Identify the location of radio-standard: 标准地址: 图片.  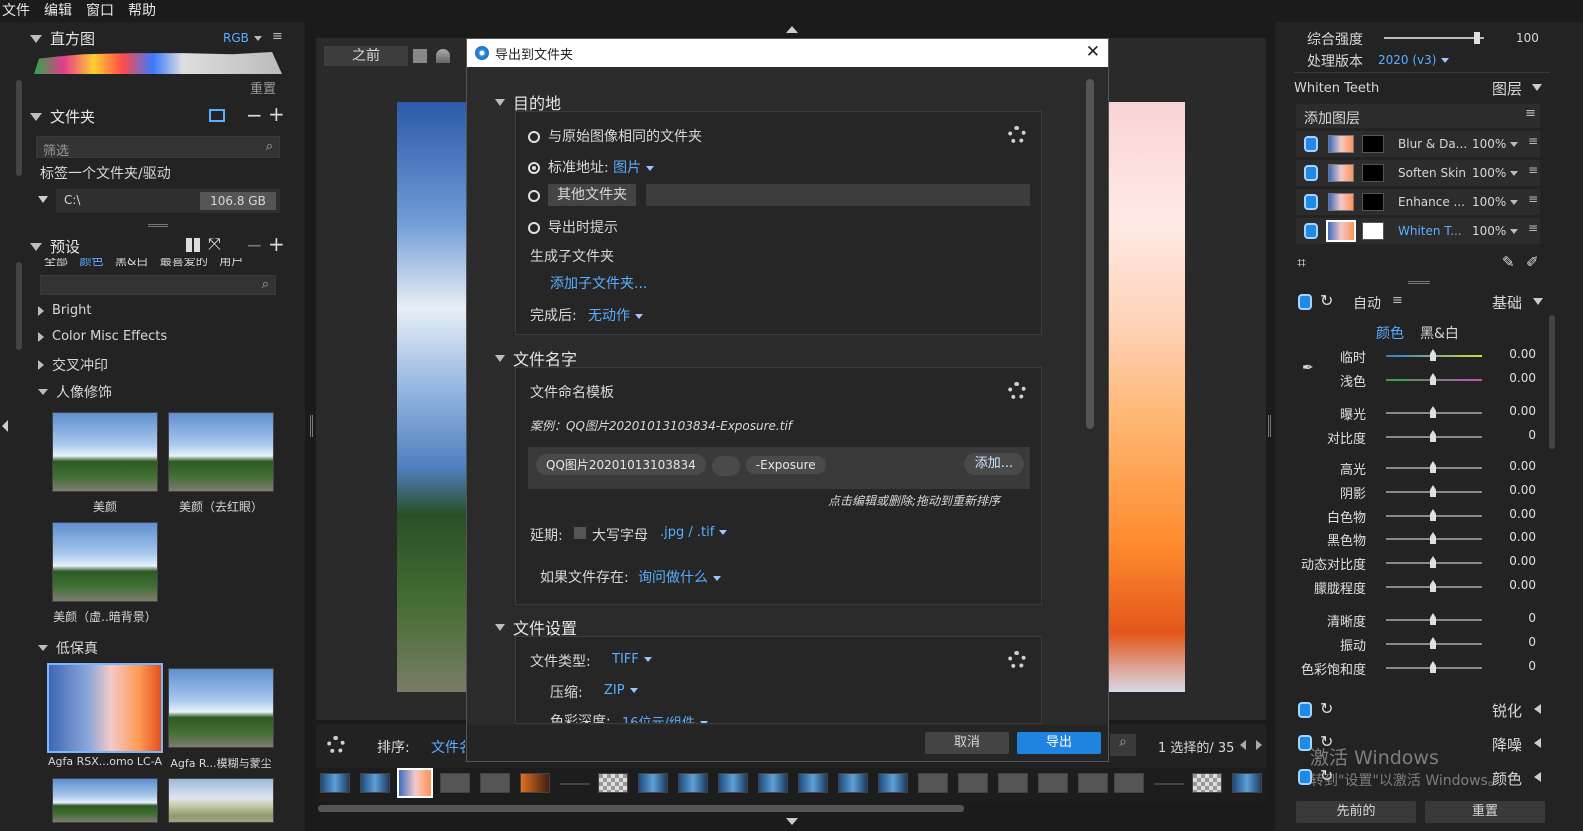
(591, 167).